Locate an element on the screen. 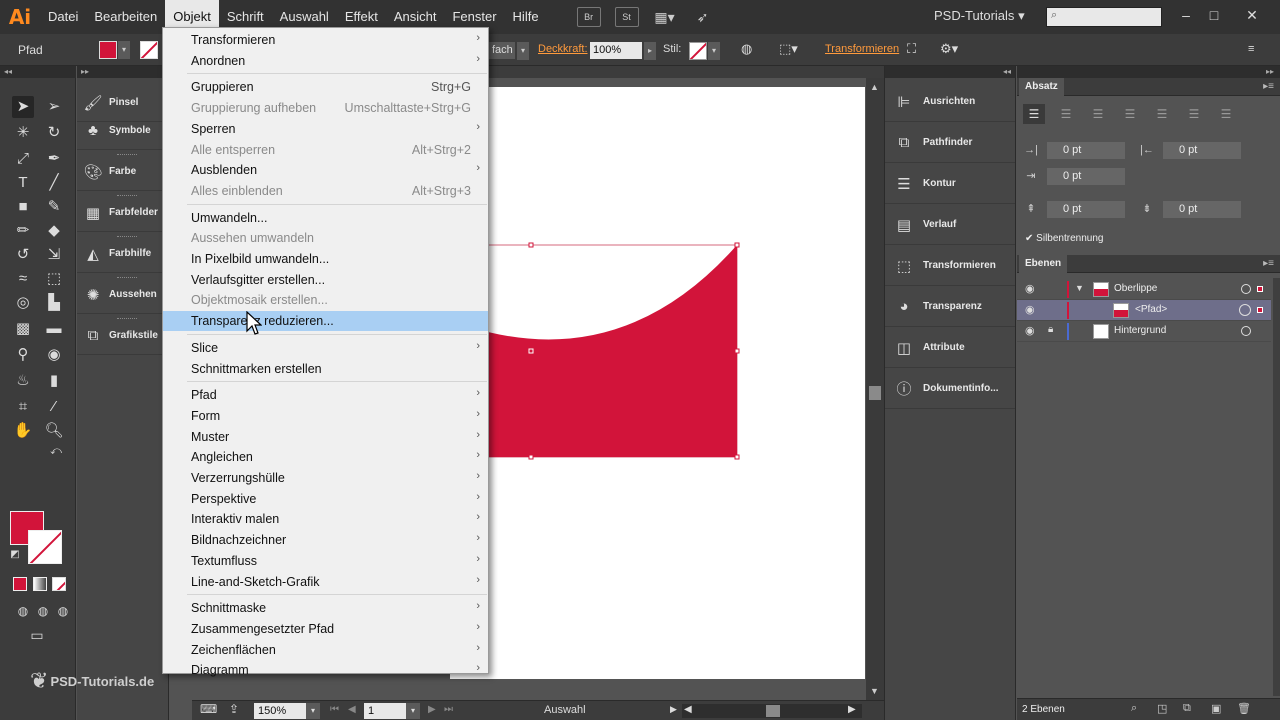 Image resolution: width=1280 pixels, height=720 pixels. selection-tool-icon: ➤ is located at coordinates (23, 107).